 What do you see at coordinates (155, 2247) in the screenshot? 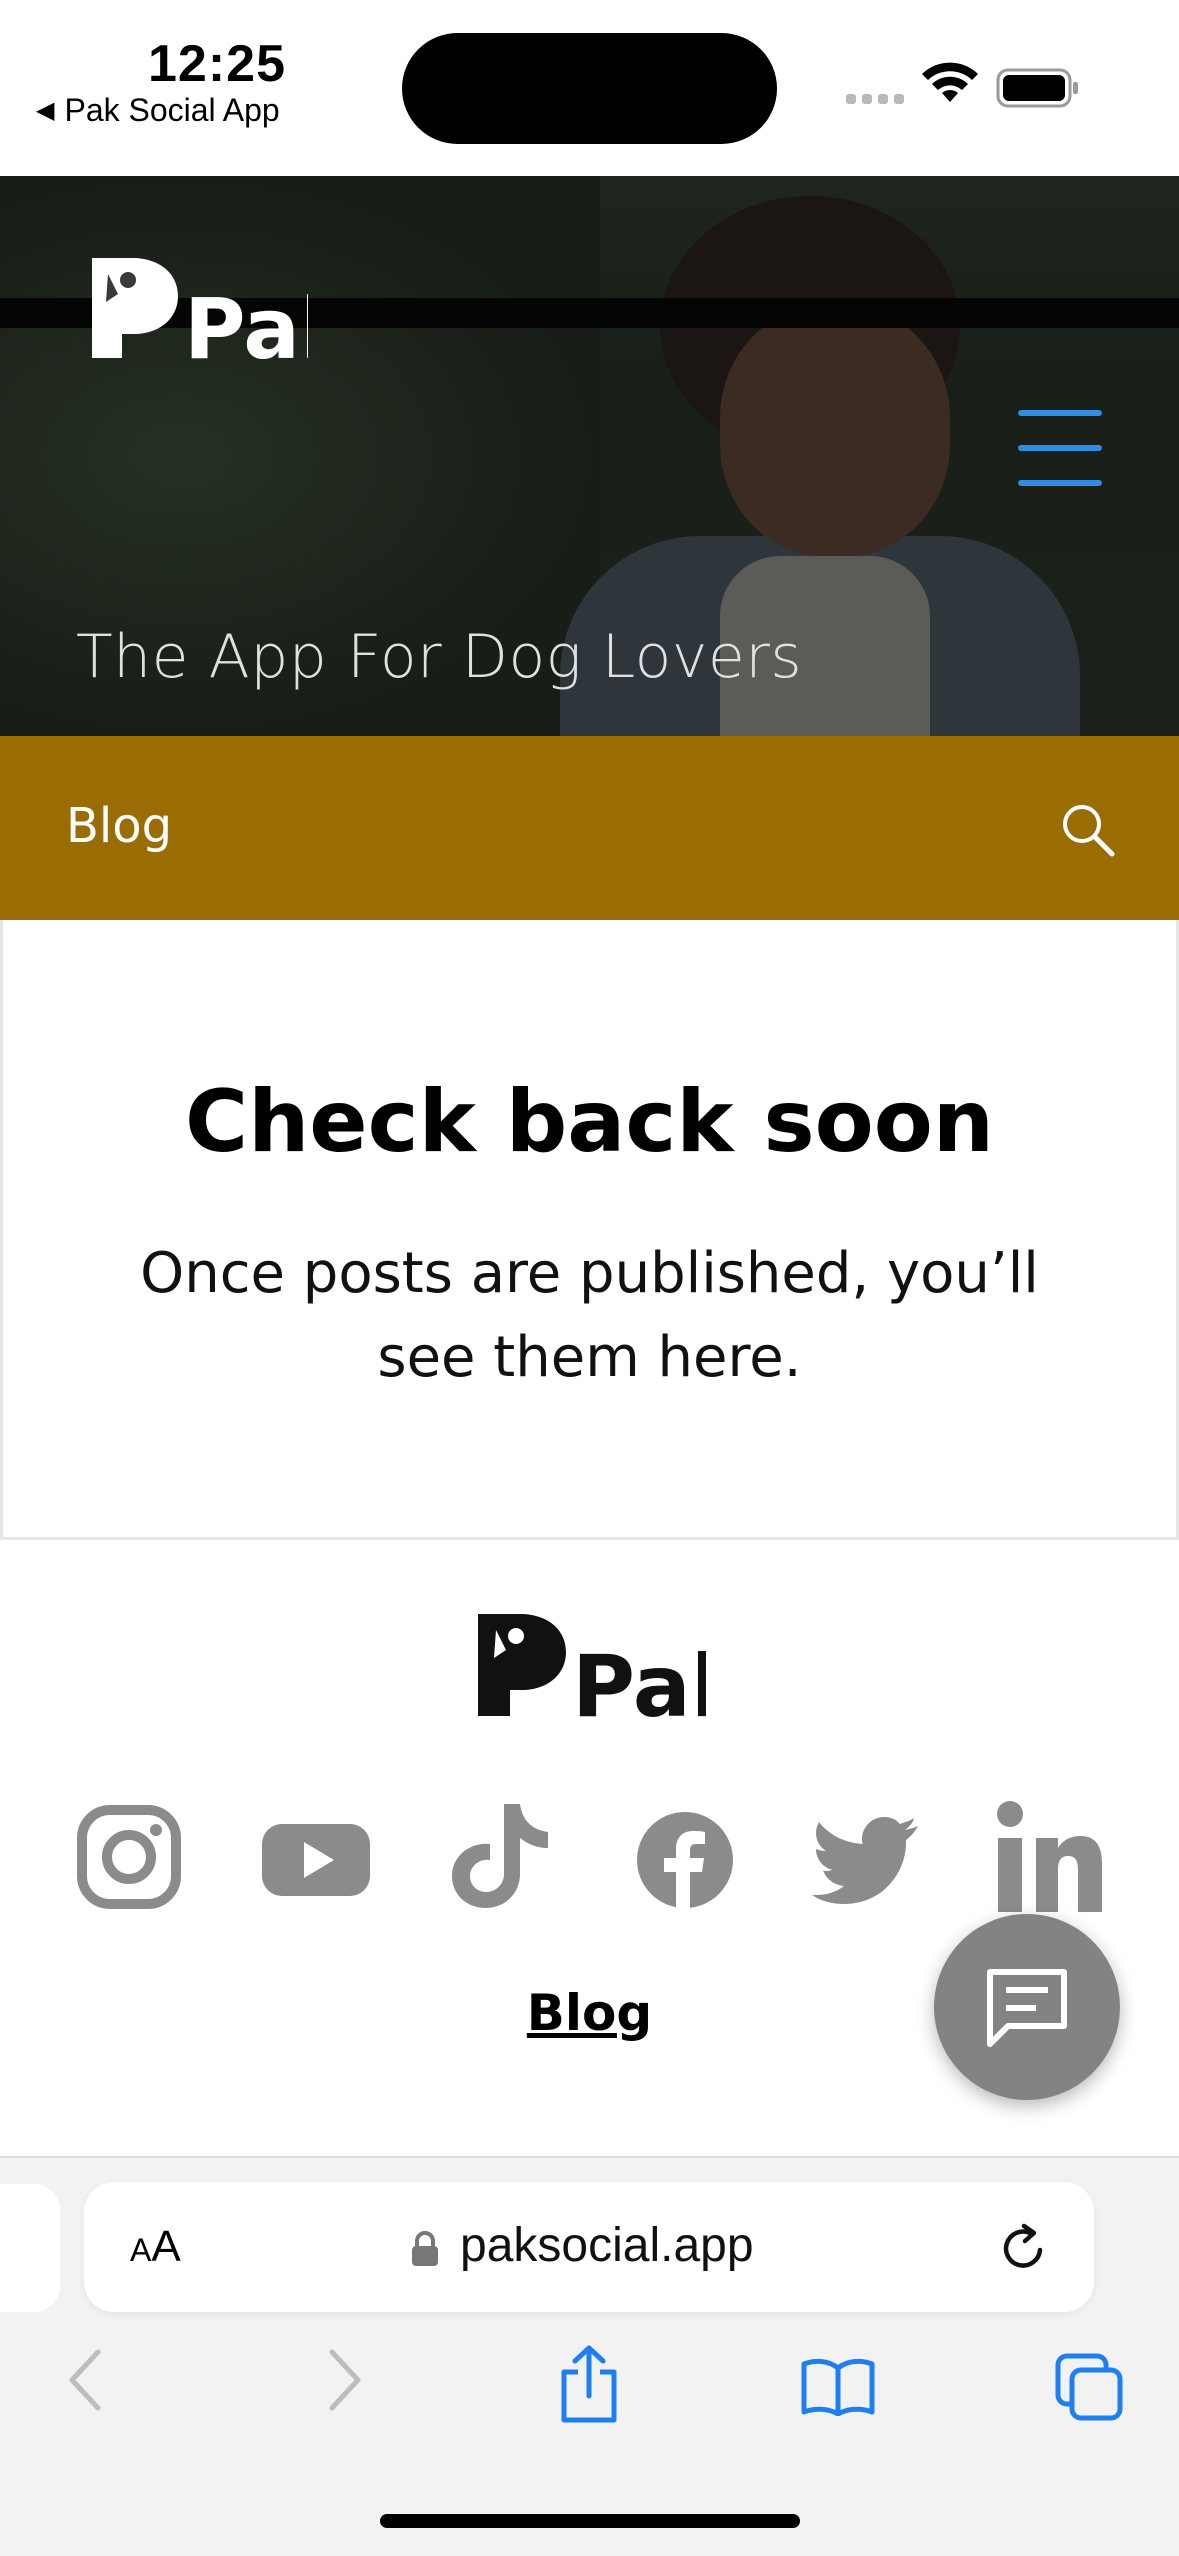
I see `text-size-button: AA` at bounding box center [155, 2247].